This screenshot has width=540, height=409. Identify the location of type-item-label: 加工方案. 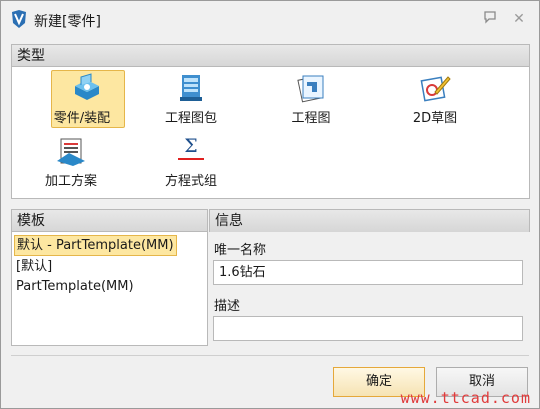
(70, 181).